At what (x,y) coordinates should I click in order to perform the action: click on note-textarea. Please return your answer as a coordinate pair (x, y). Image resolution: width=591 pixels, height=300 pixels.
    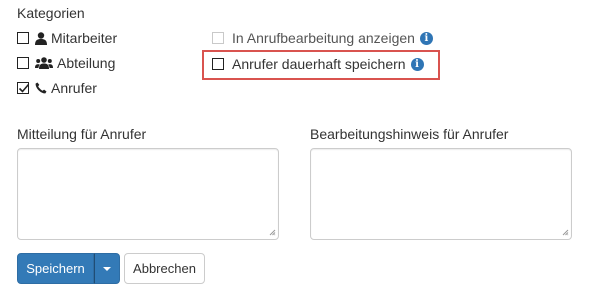
    Looking at the image, I should click on (441, 194).